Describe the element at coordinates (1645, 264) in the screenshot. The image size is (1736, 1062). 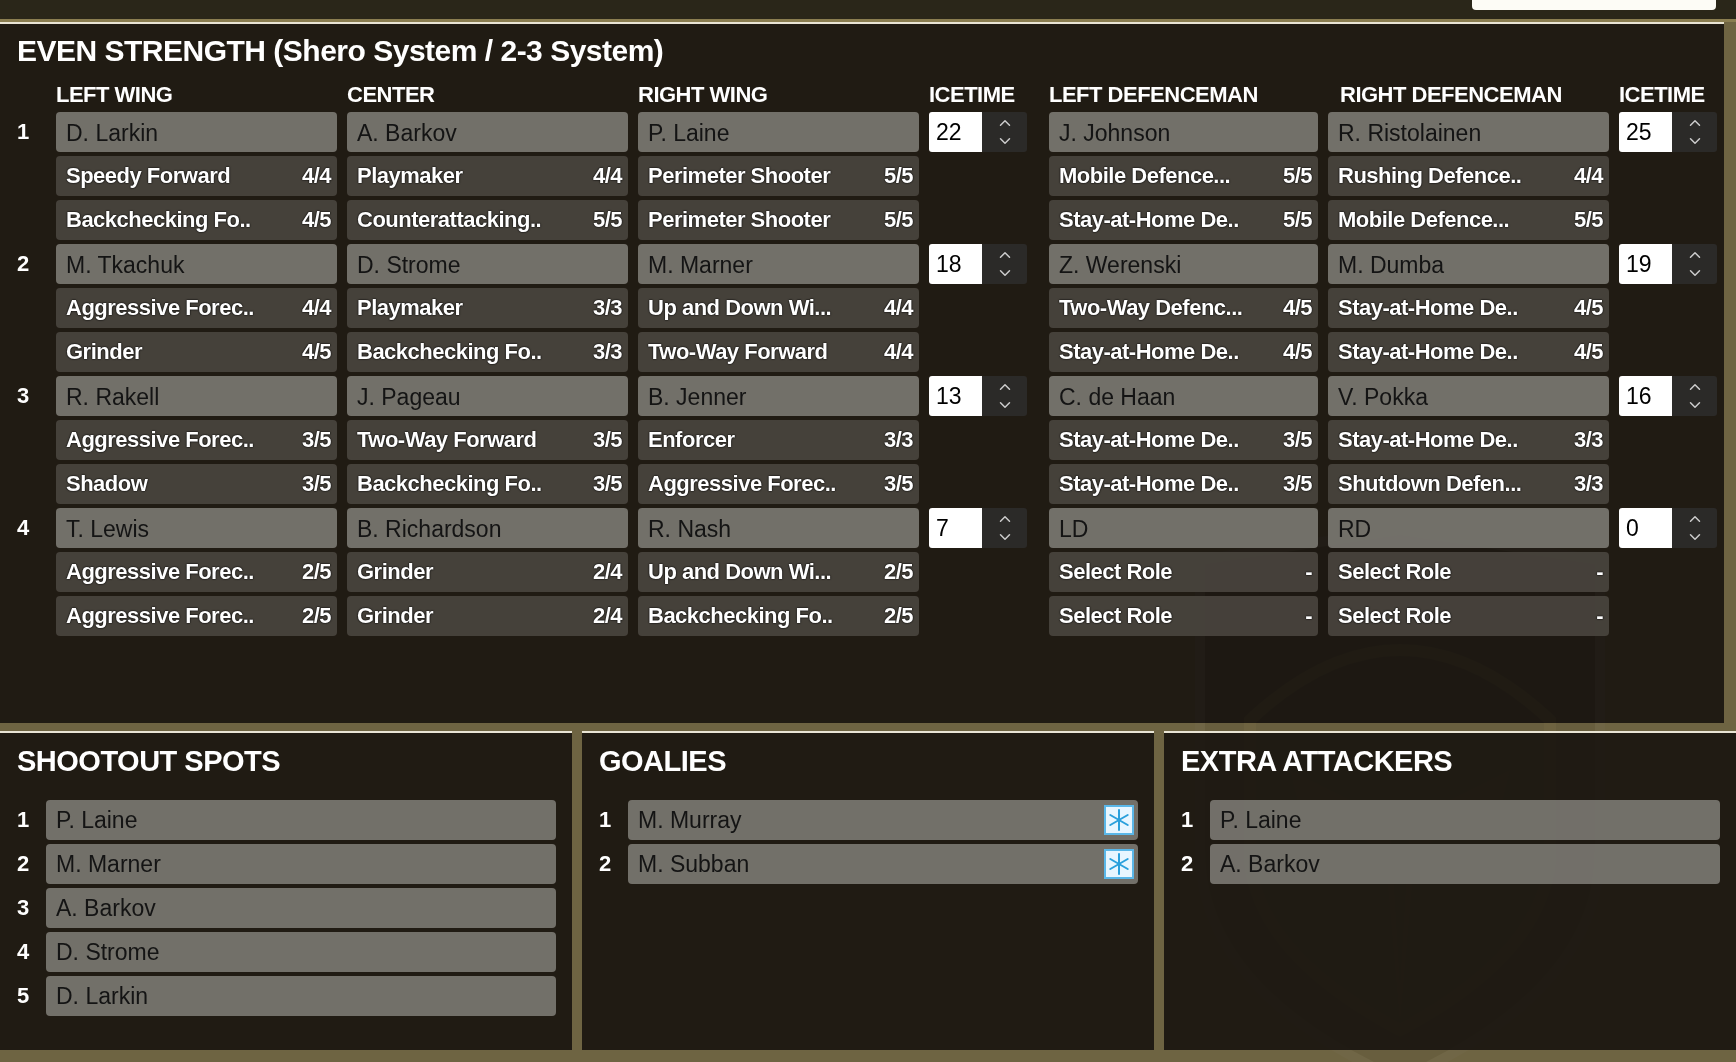
I see `icetime-field: 19` at that location.